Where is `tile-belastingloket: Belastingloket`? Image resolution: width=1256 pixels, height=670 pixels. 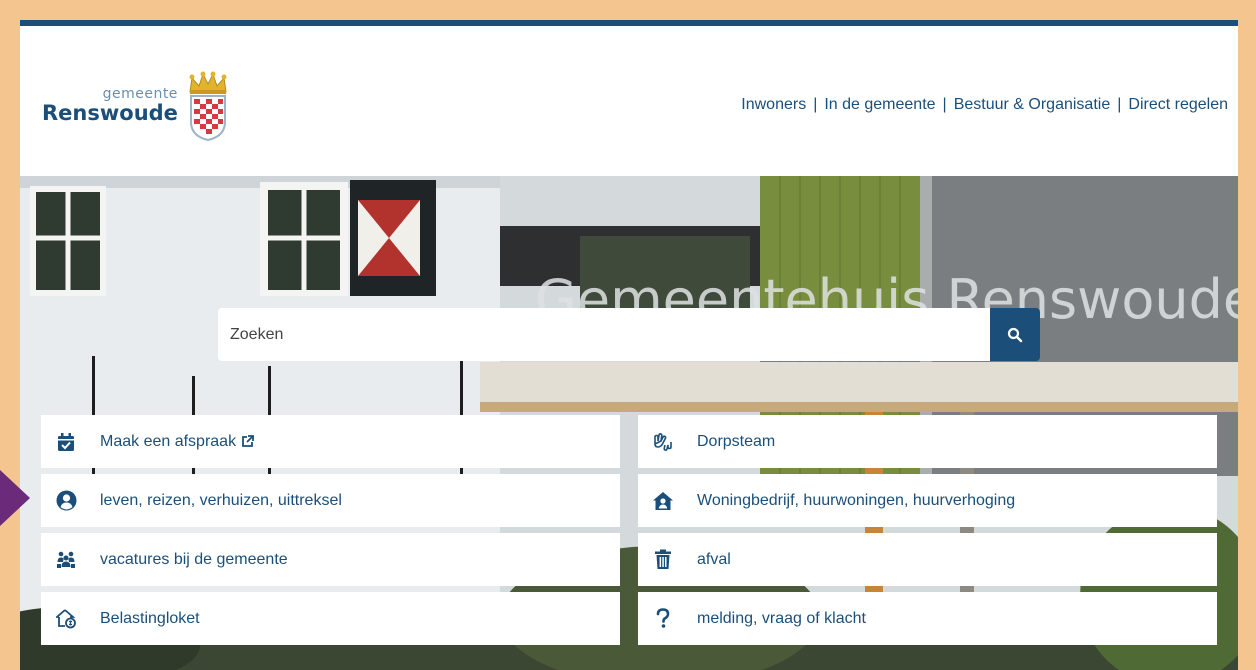 tile-belastingloket: Belastingloket is located at coordinates (330, 618).